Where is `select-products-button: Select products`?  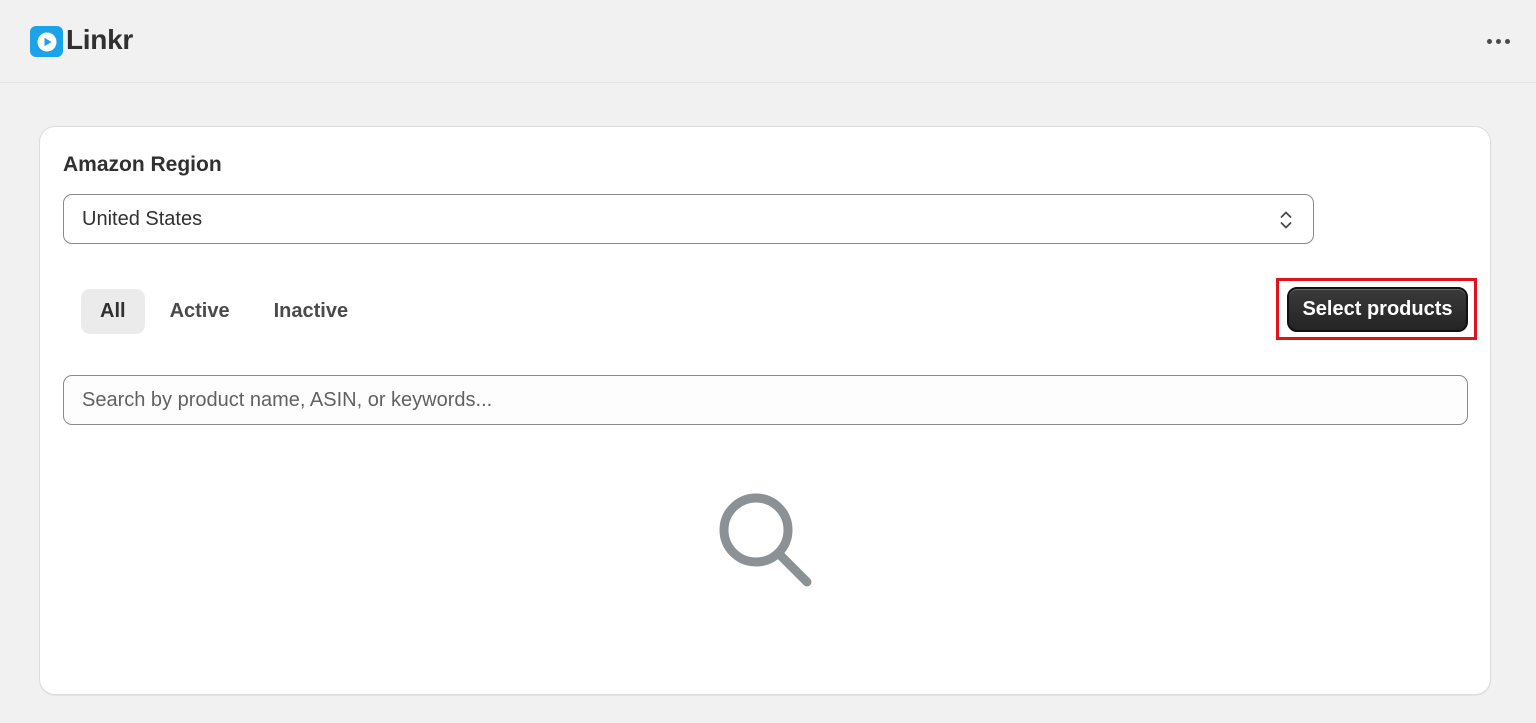
select-products-button: Select products is located at coordinates (1377, 309).